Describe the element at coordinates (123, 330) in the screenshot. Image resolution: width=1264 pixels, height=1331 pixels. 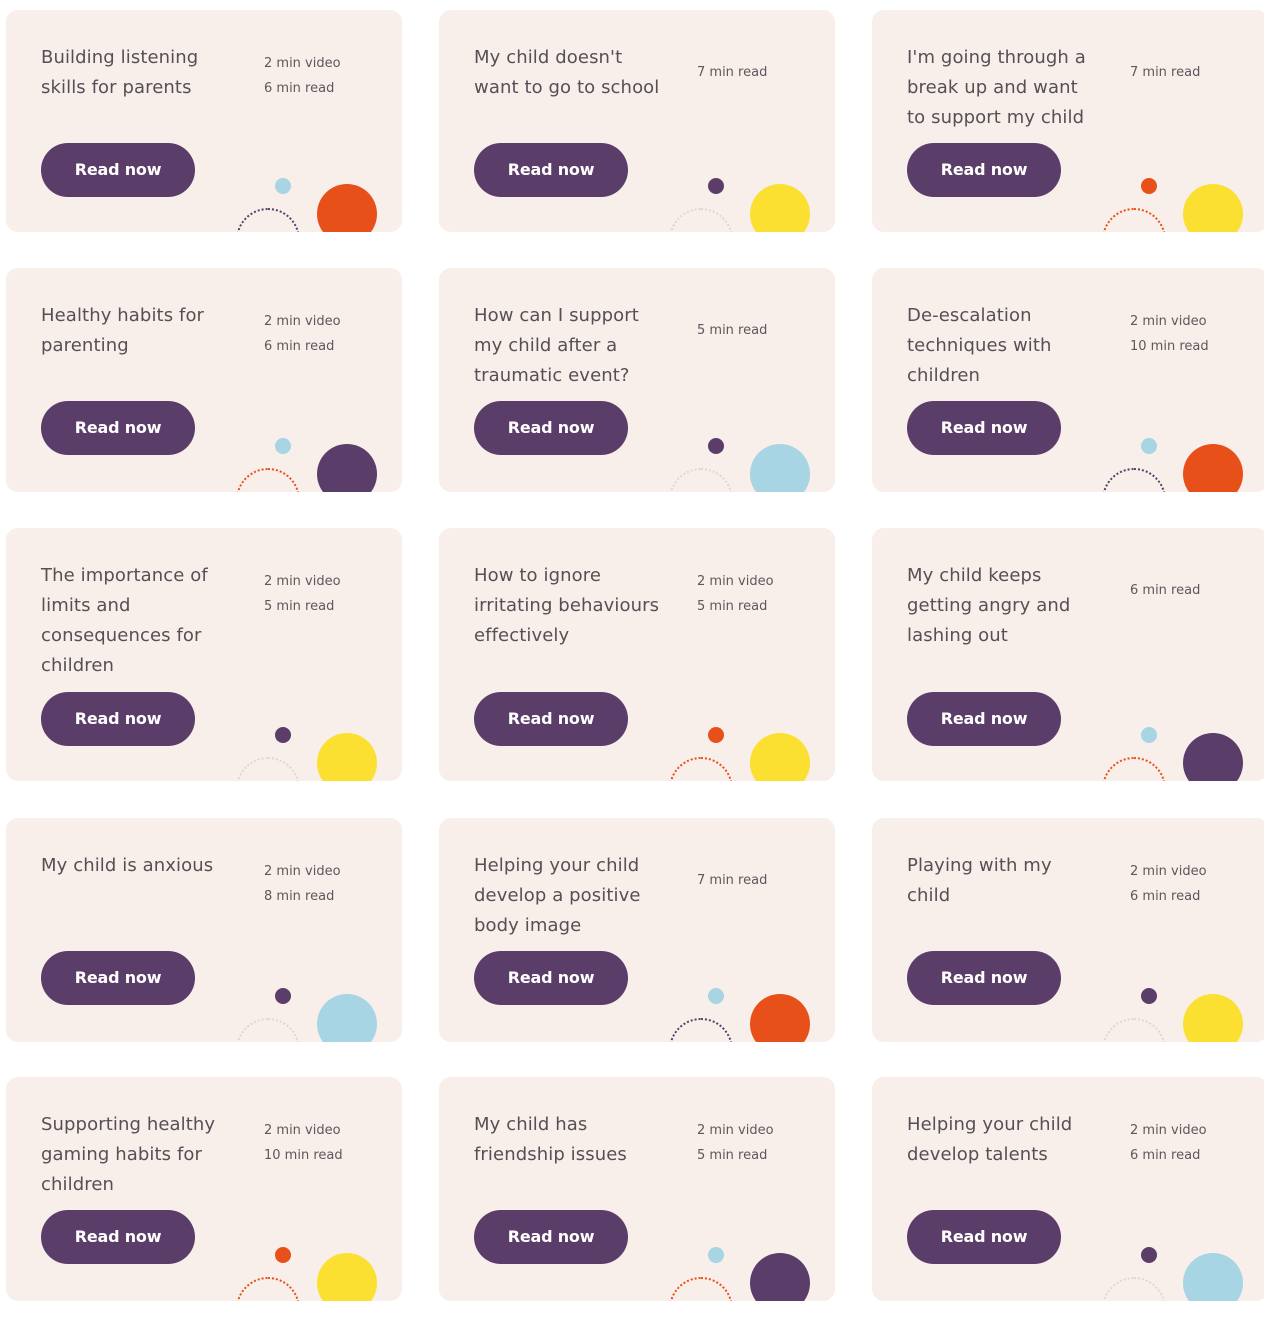
I see `card-title: Healthy habits for parenting` at that location.